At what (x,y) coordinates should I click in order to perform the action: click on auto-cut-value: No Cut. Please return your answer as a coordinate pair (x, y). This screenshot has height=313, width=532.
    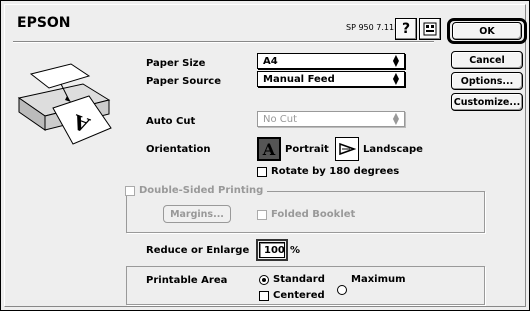
    Looking at the image, I should click on (280, 119).